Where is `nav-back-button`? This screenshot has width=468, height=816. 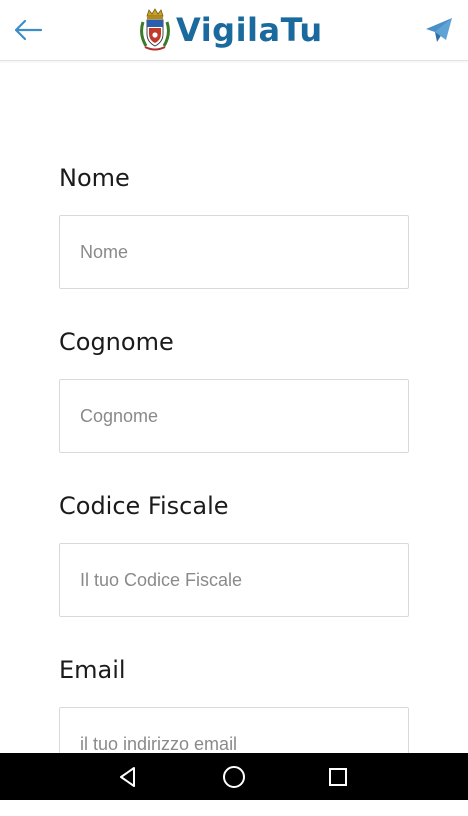 nav-back-button is located at coordinates (128, 777).